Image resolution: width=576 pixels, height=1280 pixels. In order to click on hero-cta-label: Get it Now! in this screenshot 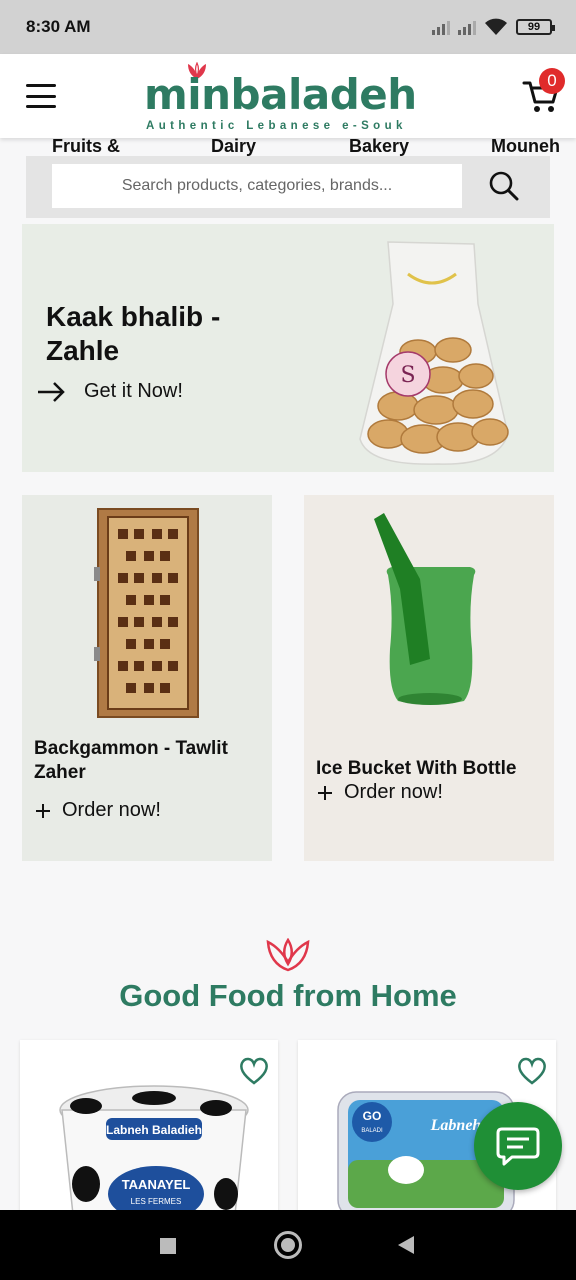, I will do `click(133, 391)`.